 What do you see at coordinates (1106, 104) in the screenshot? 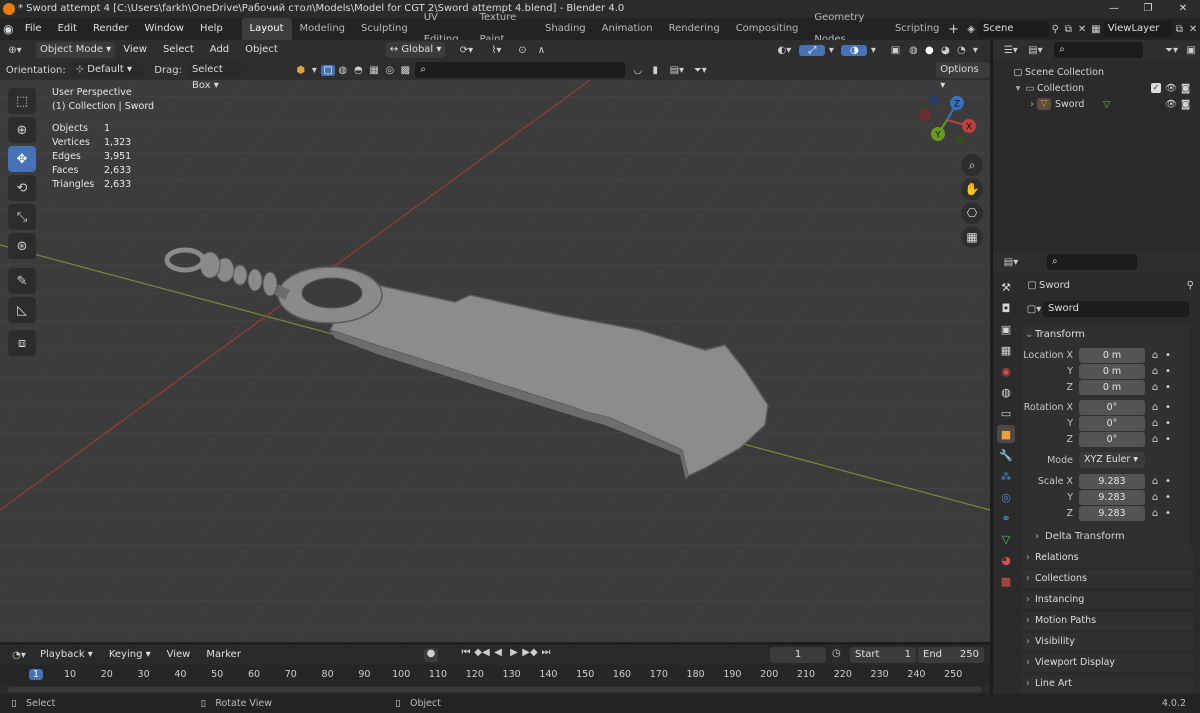
I see `mesh-data-icon: ▽` at bounding box center [1106, 104].